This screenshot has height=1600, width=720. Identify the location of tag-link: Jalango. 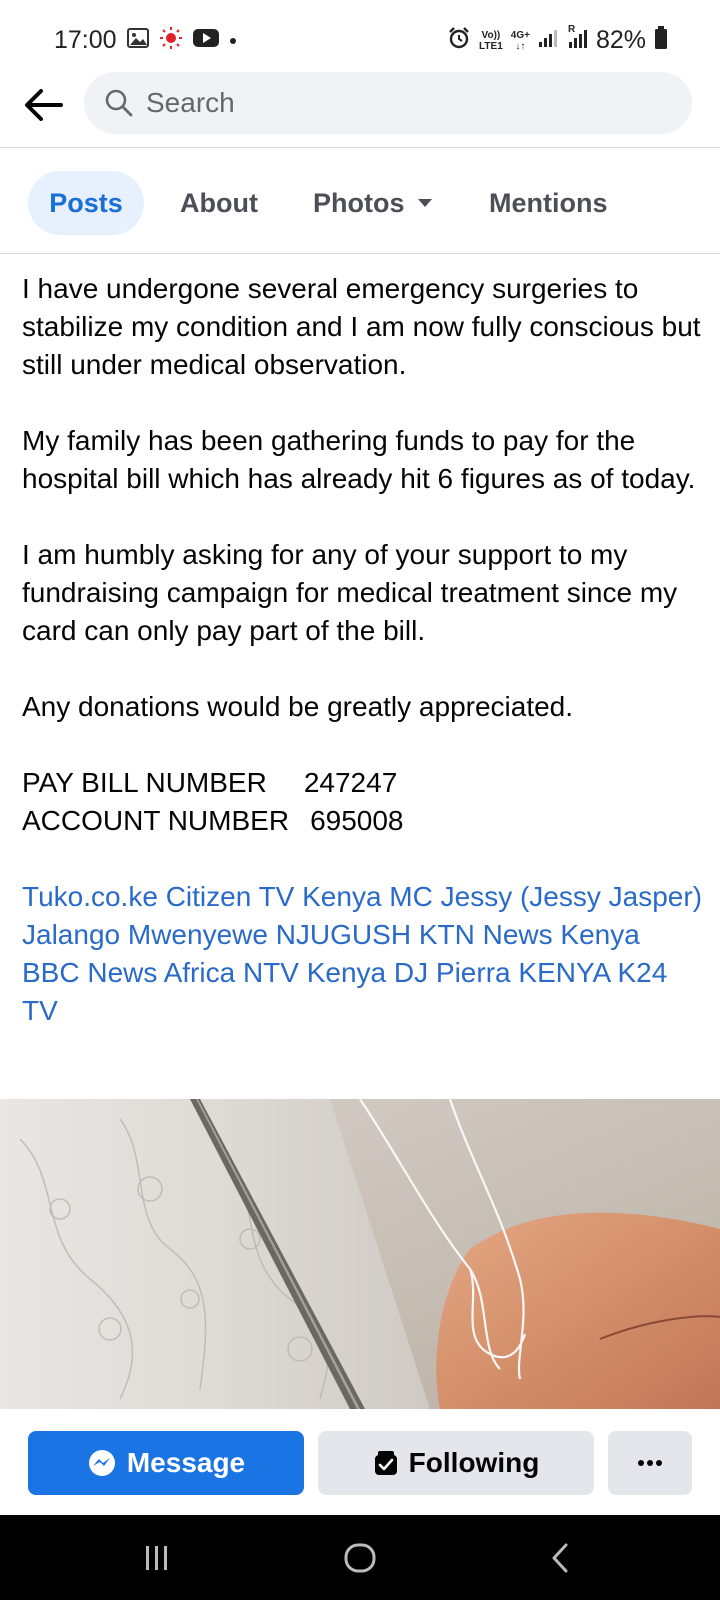
(71, 934).